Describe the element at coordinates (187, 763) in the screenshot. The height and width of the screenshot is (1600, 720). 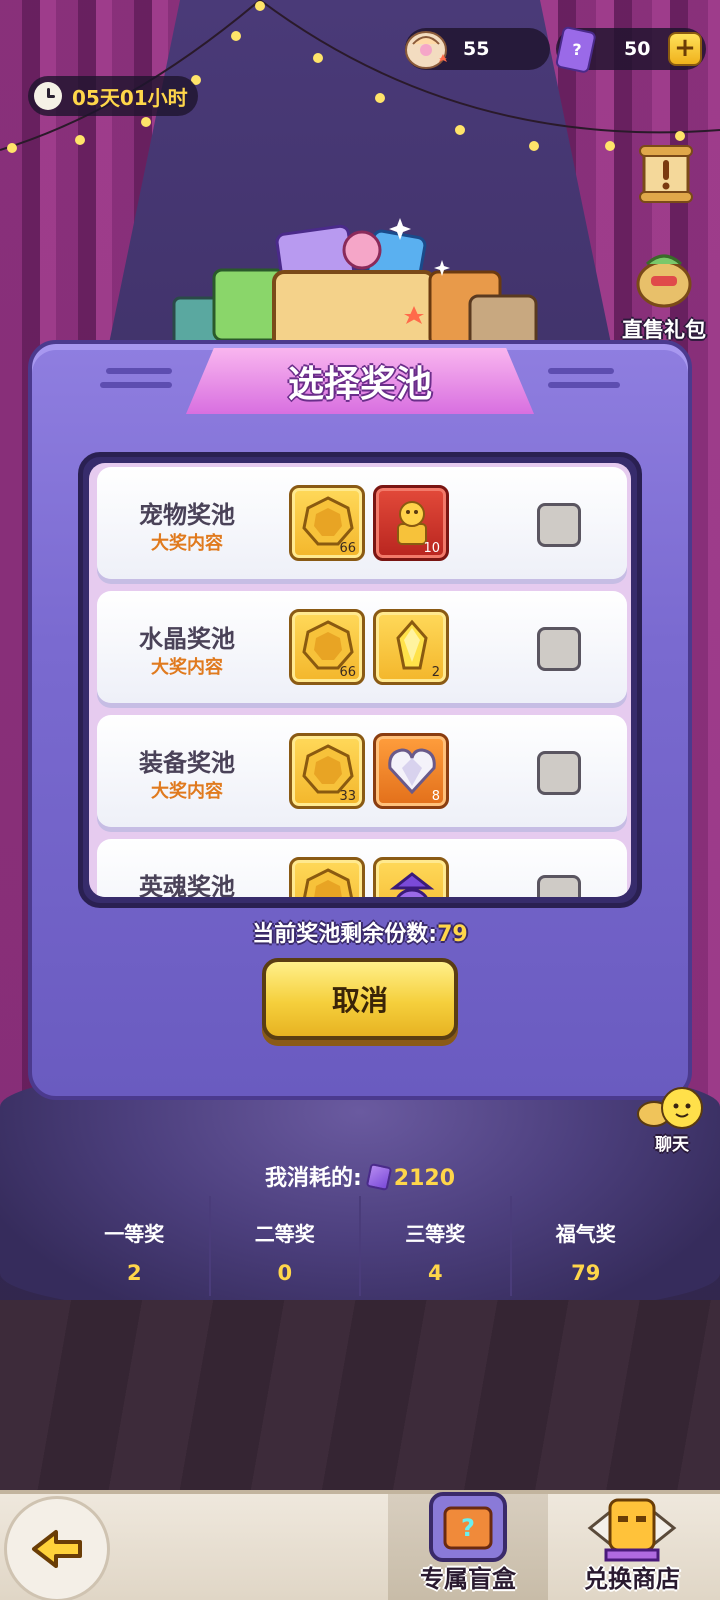
I see `pool-name: 装备奖池` at that location.